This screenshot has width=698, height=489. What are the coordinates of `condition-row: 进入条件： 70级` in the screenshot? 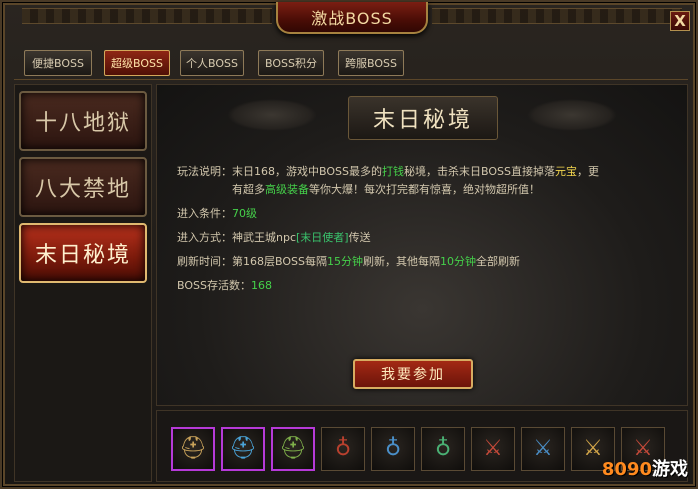 It's located at (427, 214).